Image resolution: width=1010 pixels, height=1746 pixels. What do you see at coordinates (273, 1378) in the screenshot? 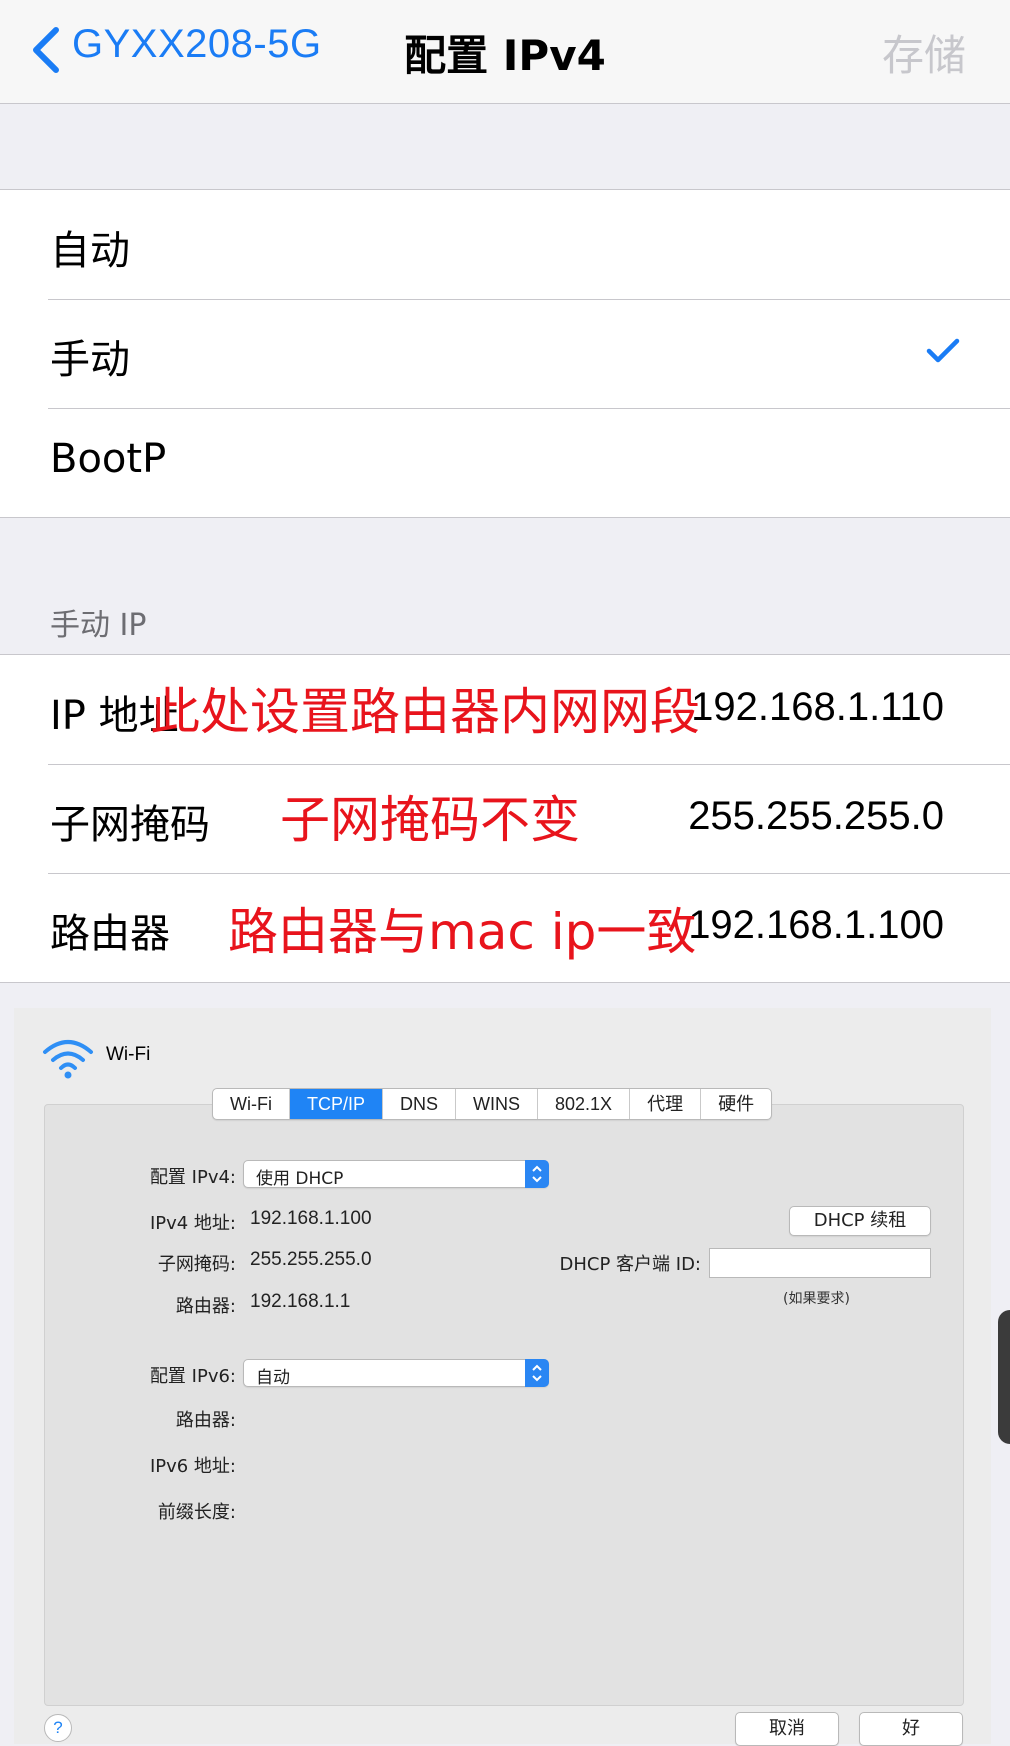
I see `config-ipv6-value: 自动` at bounding box center [273, 1378].